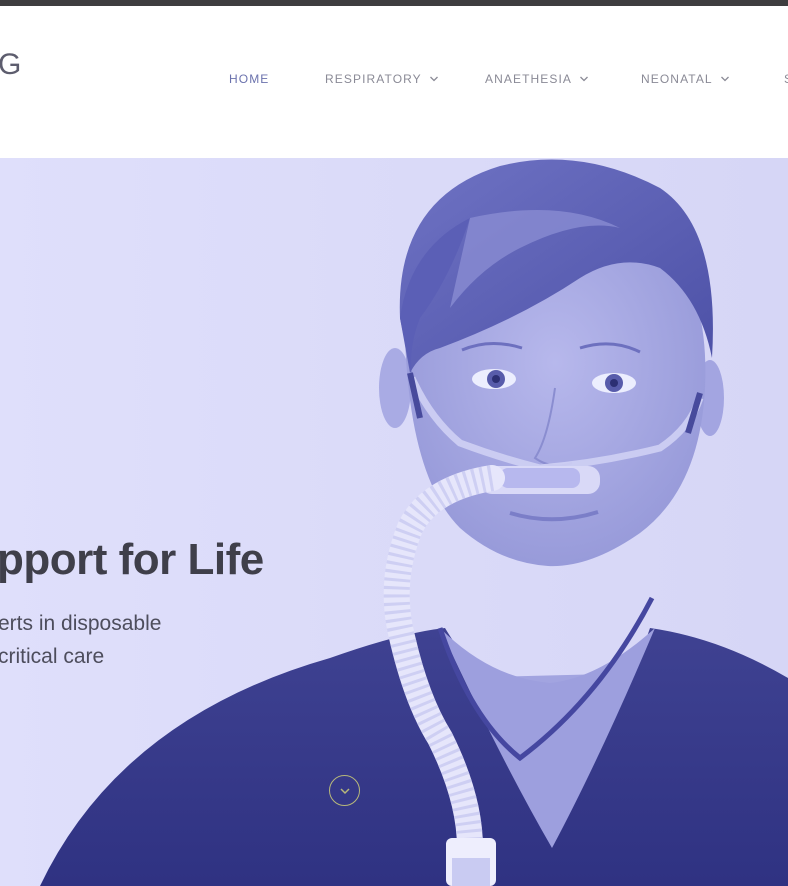  I want to click on hero-headline: pport for Life, so click(132, 559).